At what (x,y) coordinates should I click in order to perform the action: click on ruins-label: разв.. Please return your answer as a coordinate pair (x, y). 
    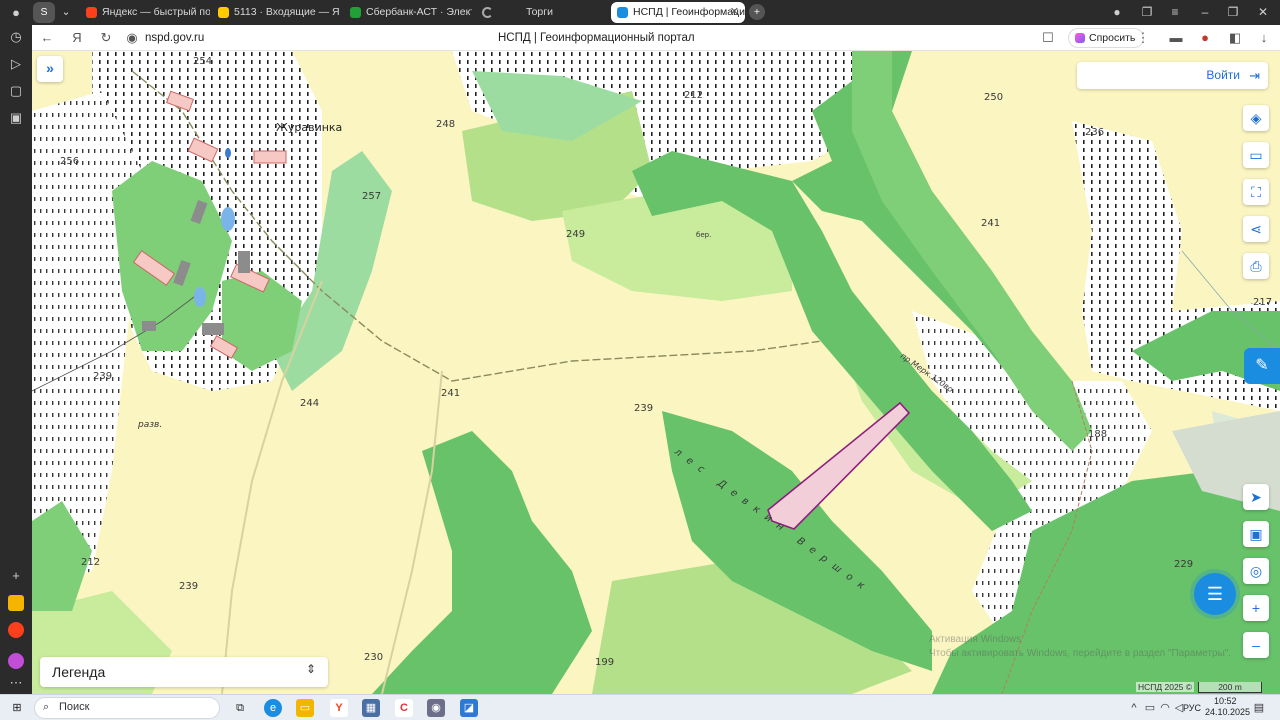
    Looking at the image, I should click on (149, 425).